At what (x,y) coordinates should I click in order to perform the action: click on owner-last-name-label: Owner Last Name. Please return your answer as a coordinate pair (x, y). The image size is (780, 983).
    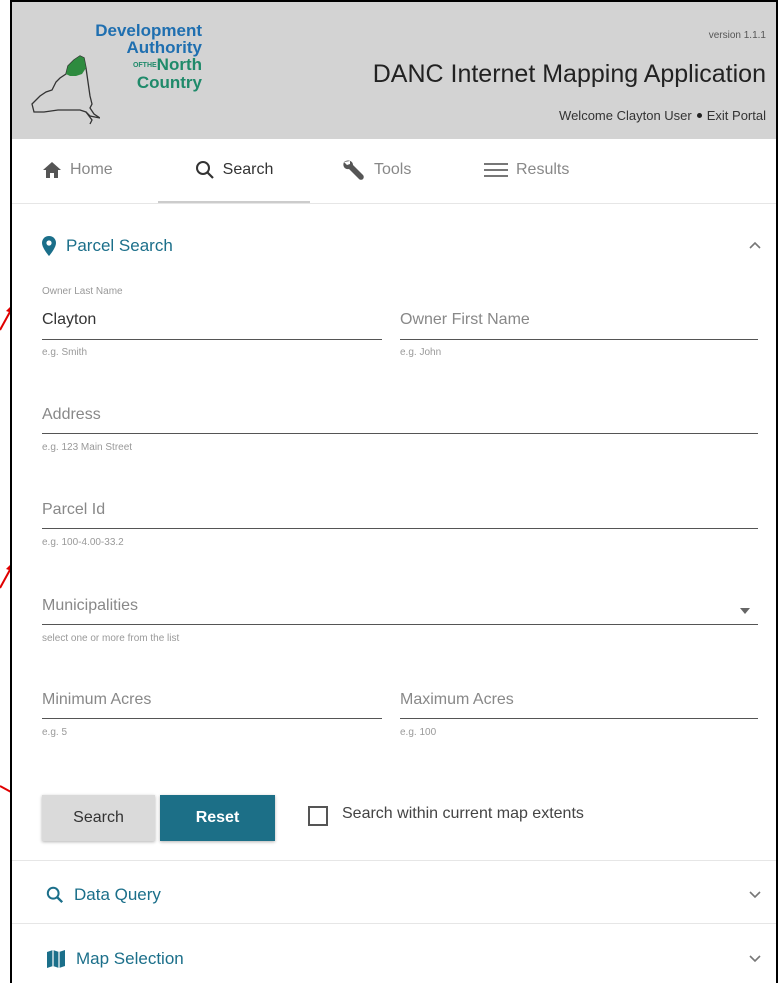
    Looking at the image, I should click on (82, 291).